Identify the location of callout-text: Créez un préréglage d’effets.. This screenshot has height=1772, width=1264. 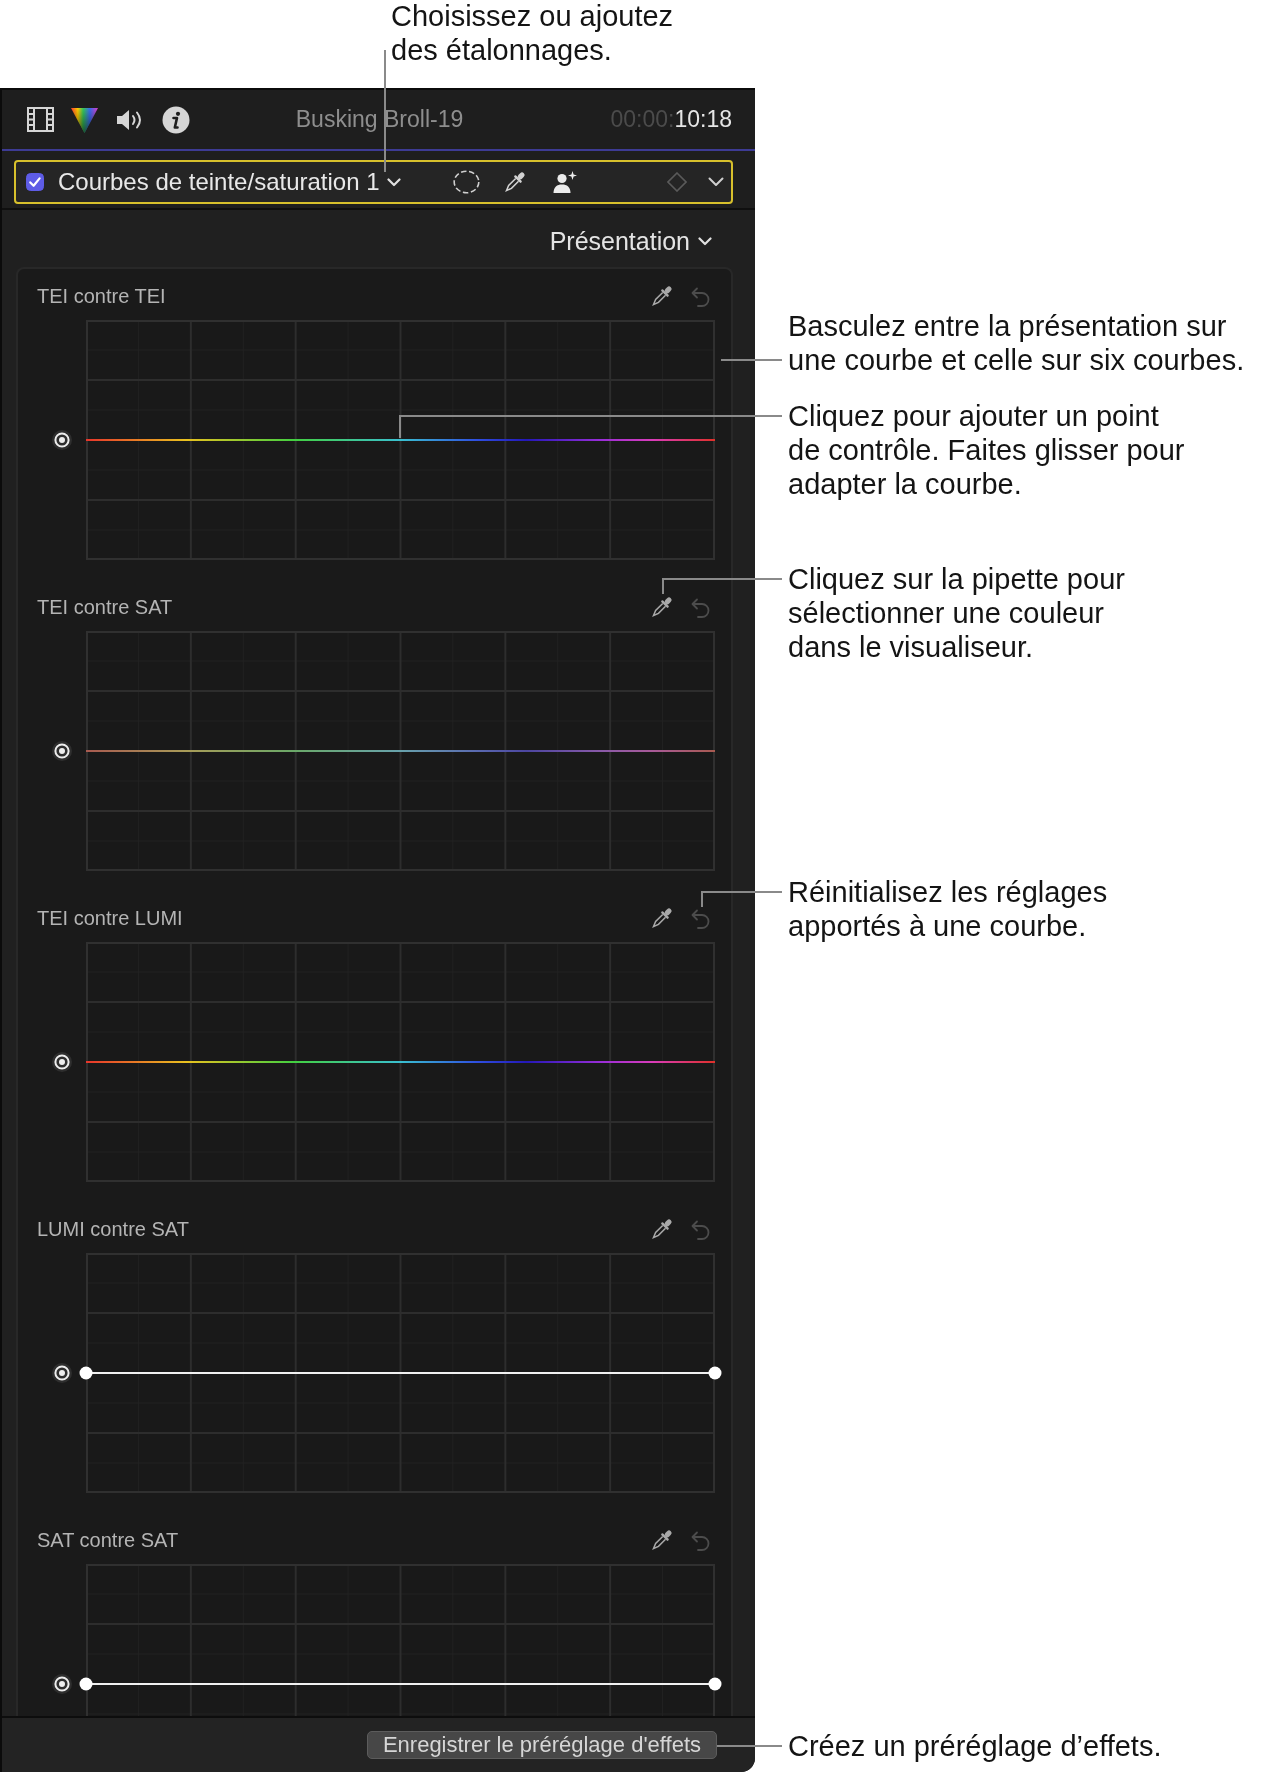
(975, 1746).